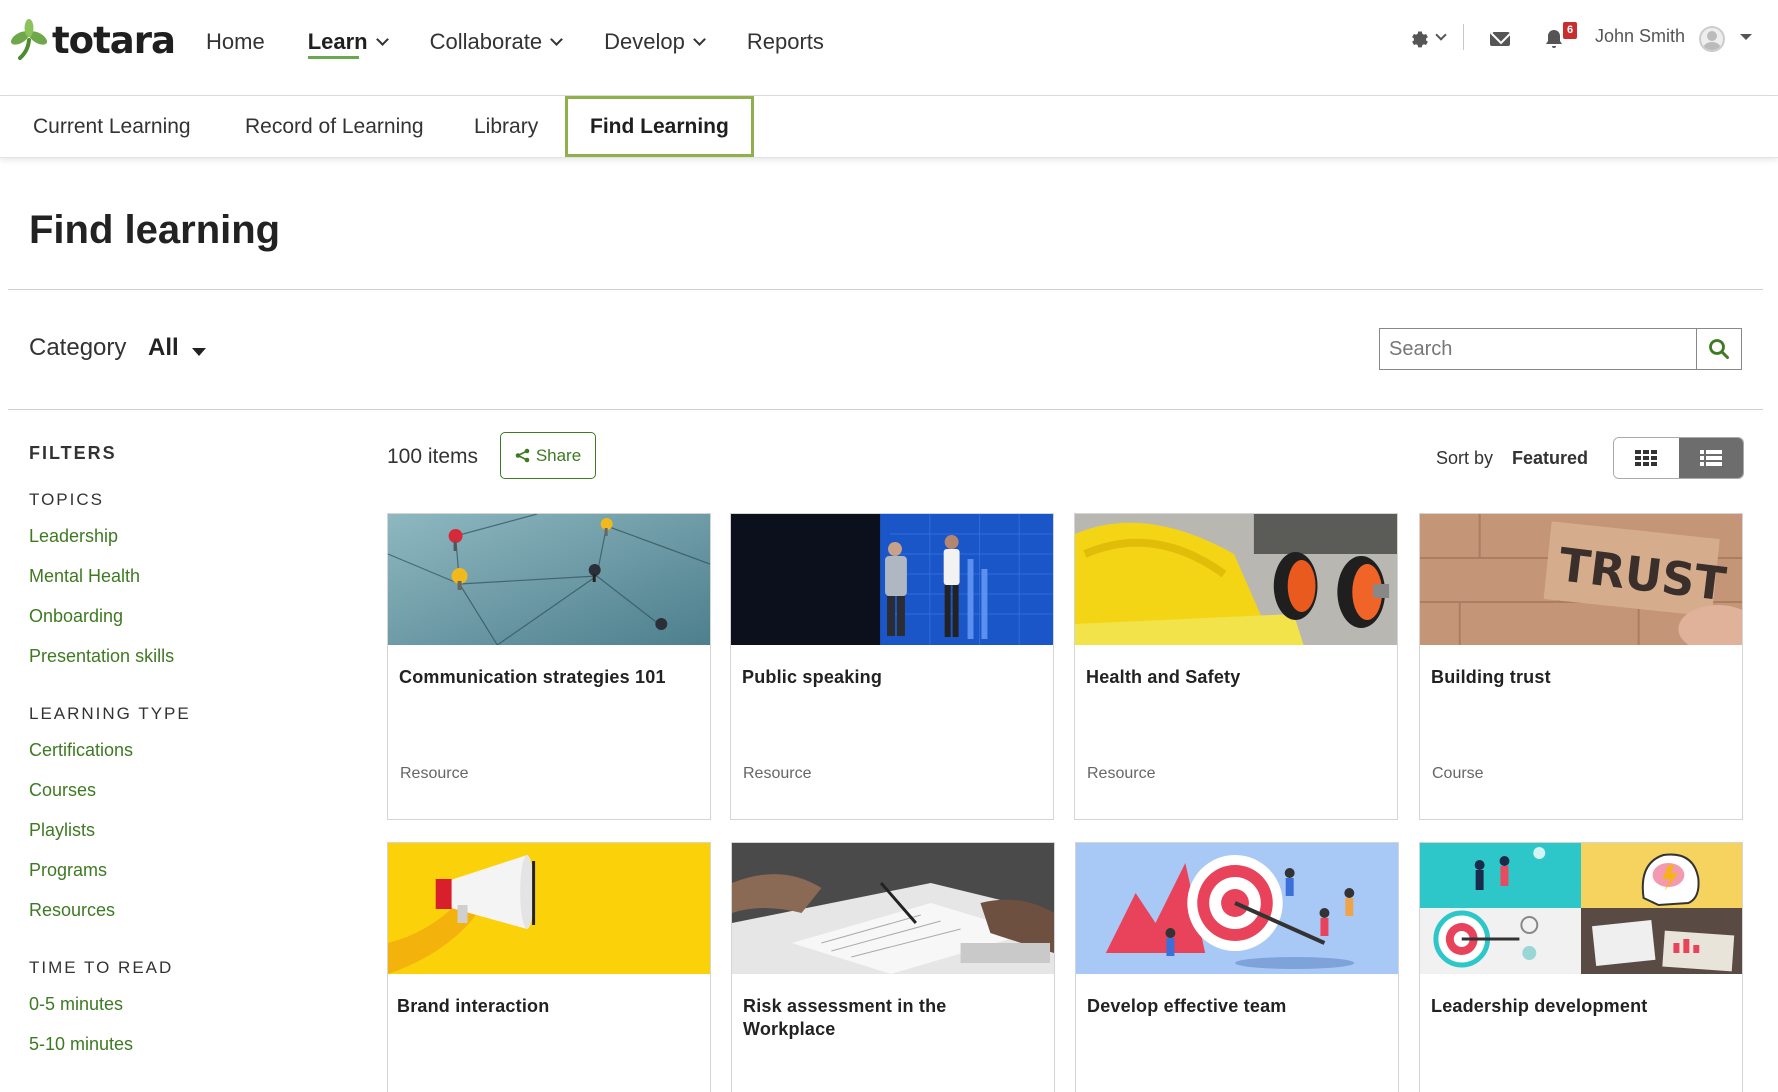  What do you see at coordinates (78, 347) in the screenshot?
I see `category-label: Category` at bounding box center [78, 347].